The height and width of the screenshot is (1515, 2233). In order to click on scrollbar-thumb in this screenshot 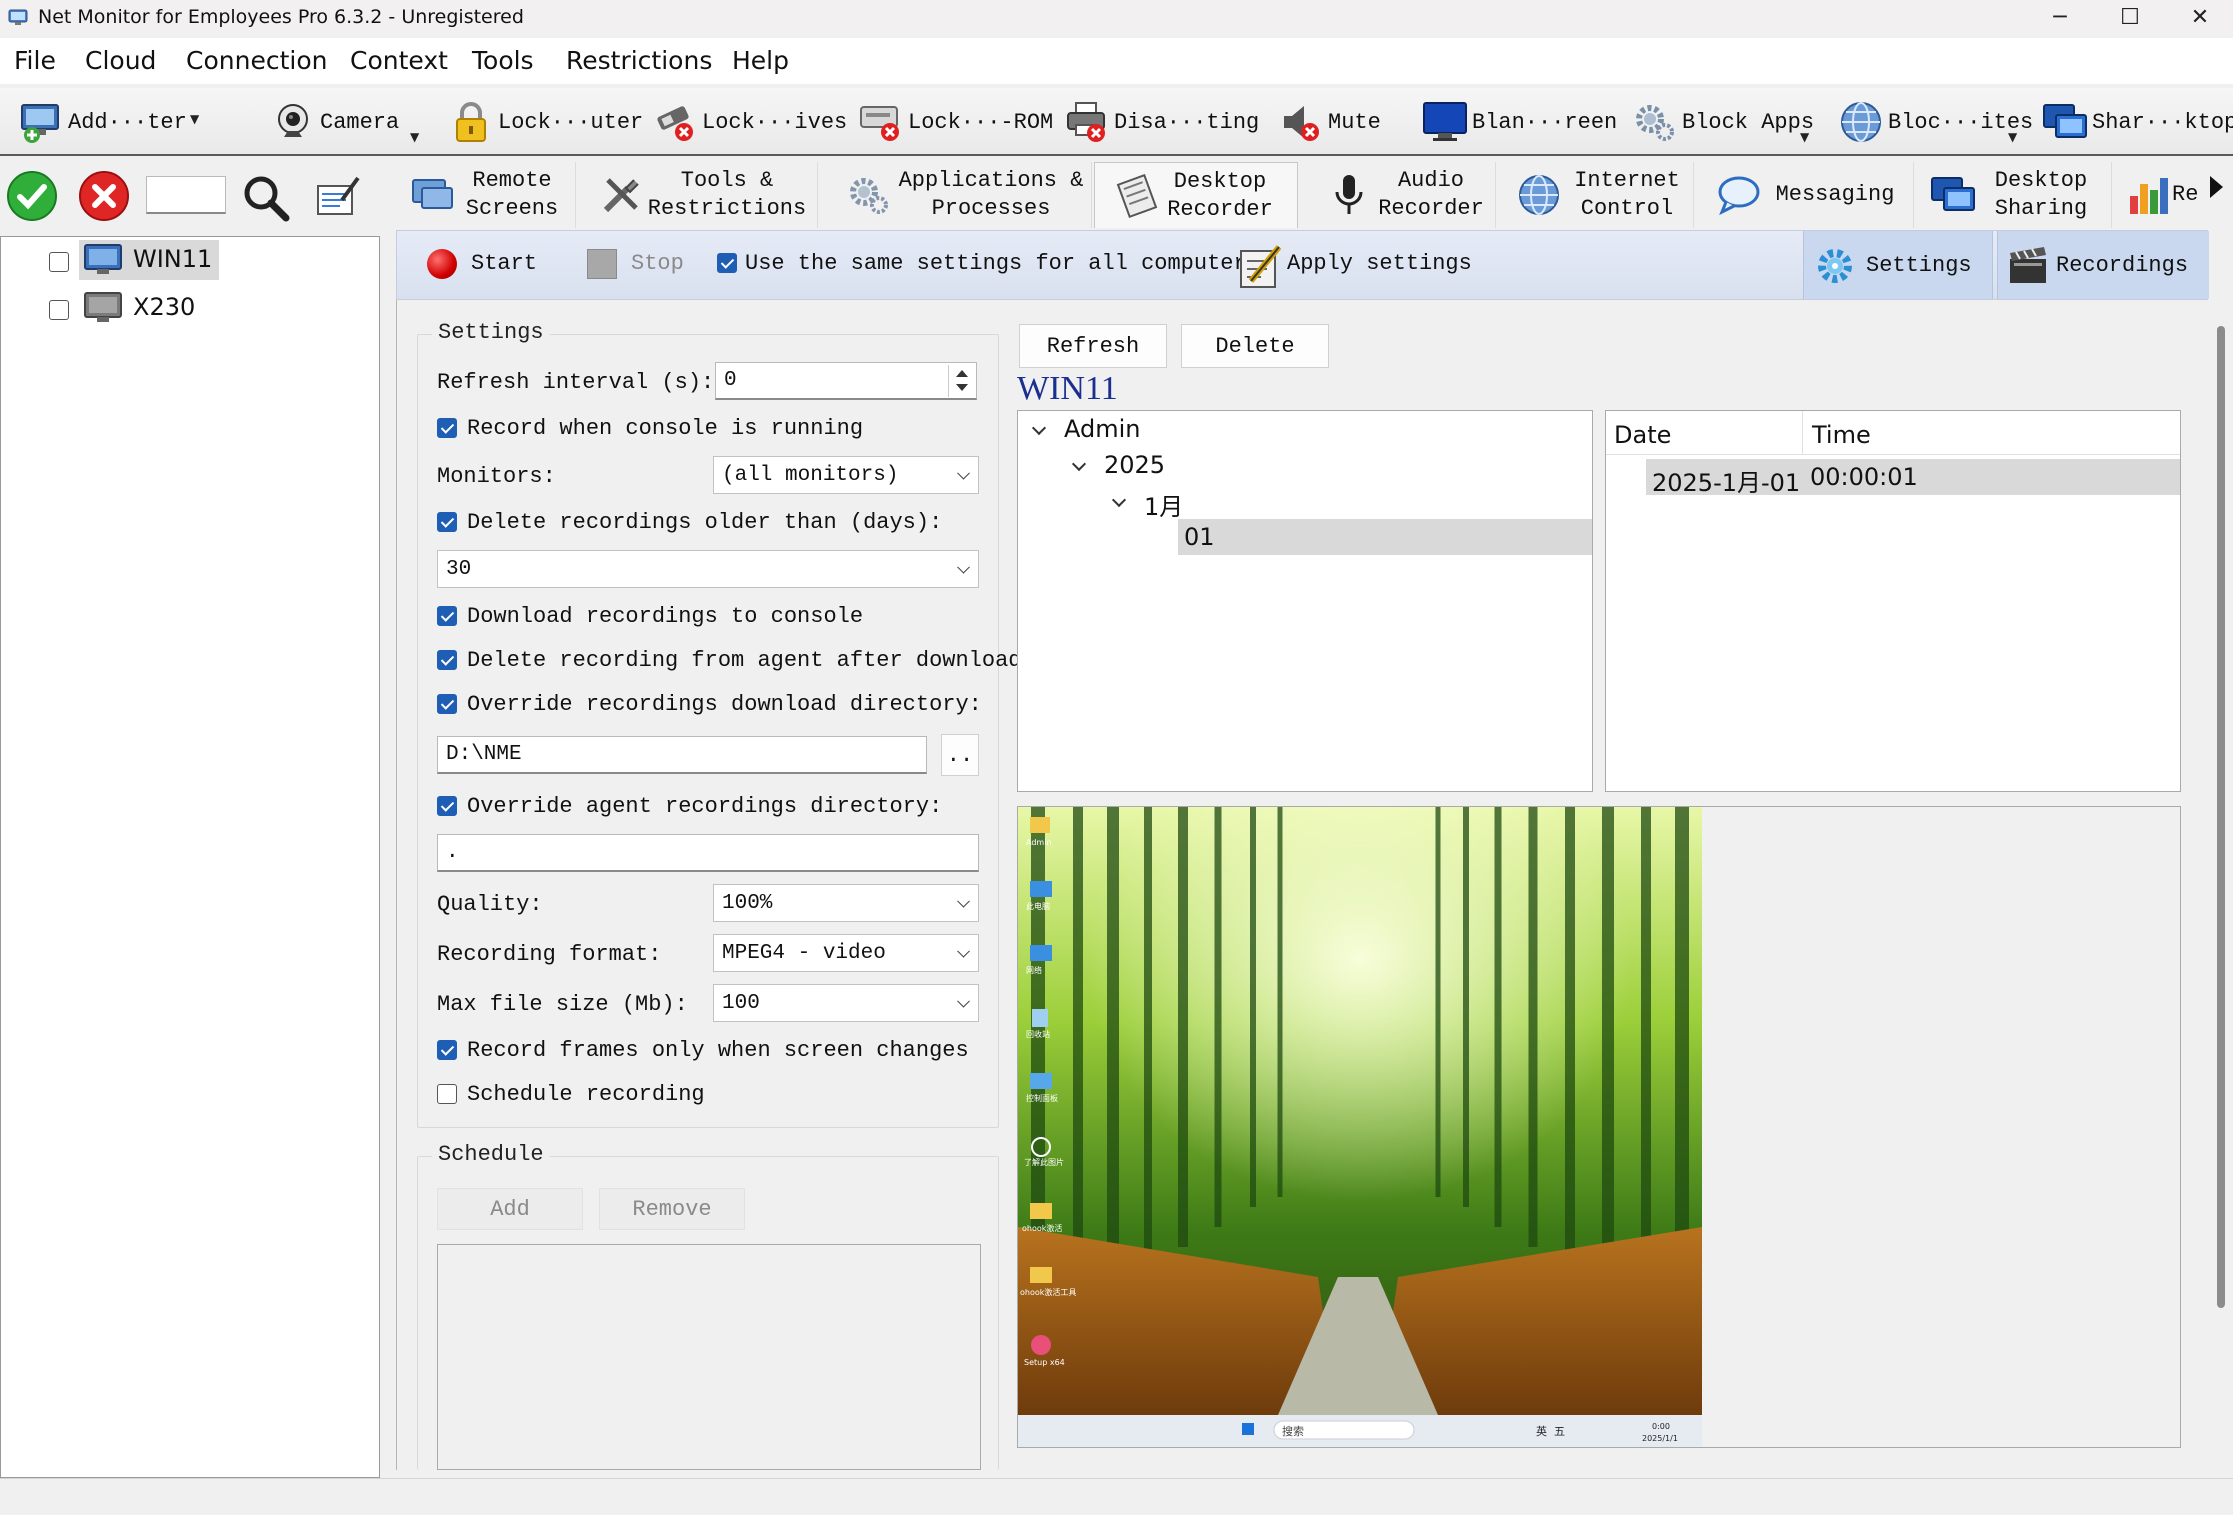, I will do `click(2221, 817)`.